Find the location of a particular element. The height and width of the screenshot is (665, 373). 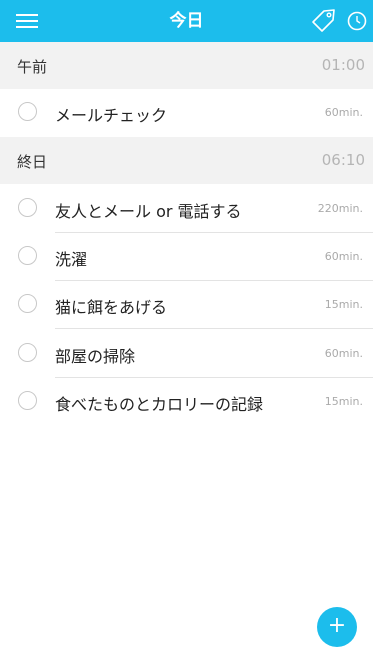

row-divider is located at coordinates (214, 328).